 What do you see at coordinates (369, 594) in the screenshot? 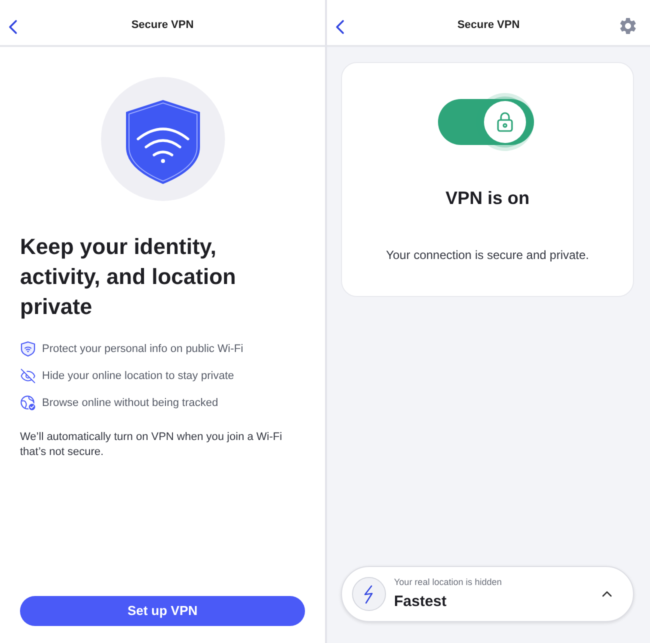
I see `lightning-icon` at bounding box center [369, 594].